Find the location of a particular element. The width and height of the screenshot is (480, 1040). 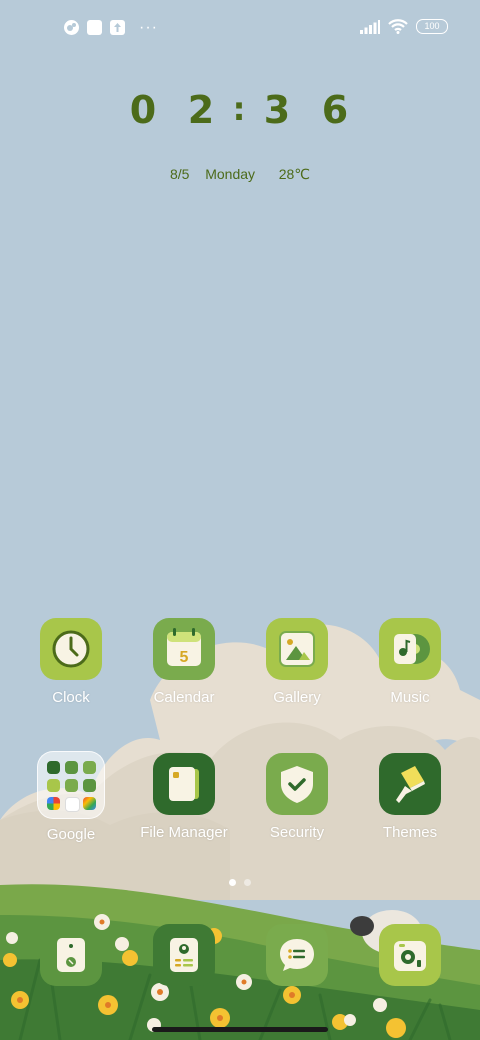

podcasts-mini-icon is located at coordinates (72, 804).